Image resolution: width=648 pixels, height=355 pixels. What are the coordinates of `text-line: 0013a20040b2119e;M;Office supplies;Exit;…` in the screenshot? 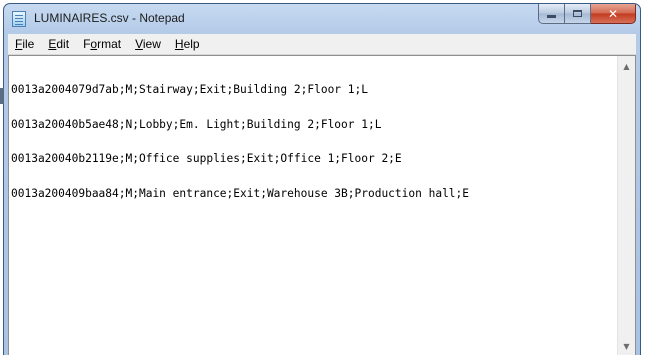 It's located at (206, 158).